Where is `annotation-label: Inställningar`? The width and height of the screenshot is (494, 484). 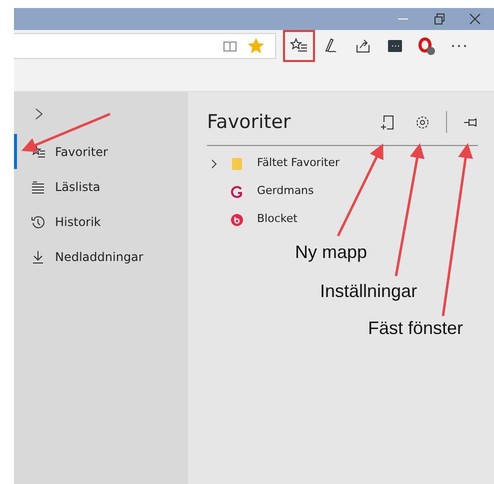
annotation-label: Inställningar is located at coordinates (369, 291).